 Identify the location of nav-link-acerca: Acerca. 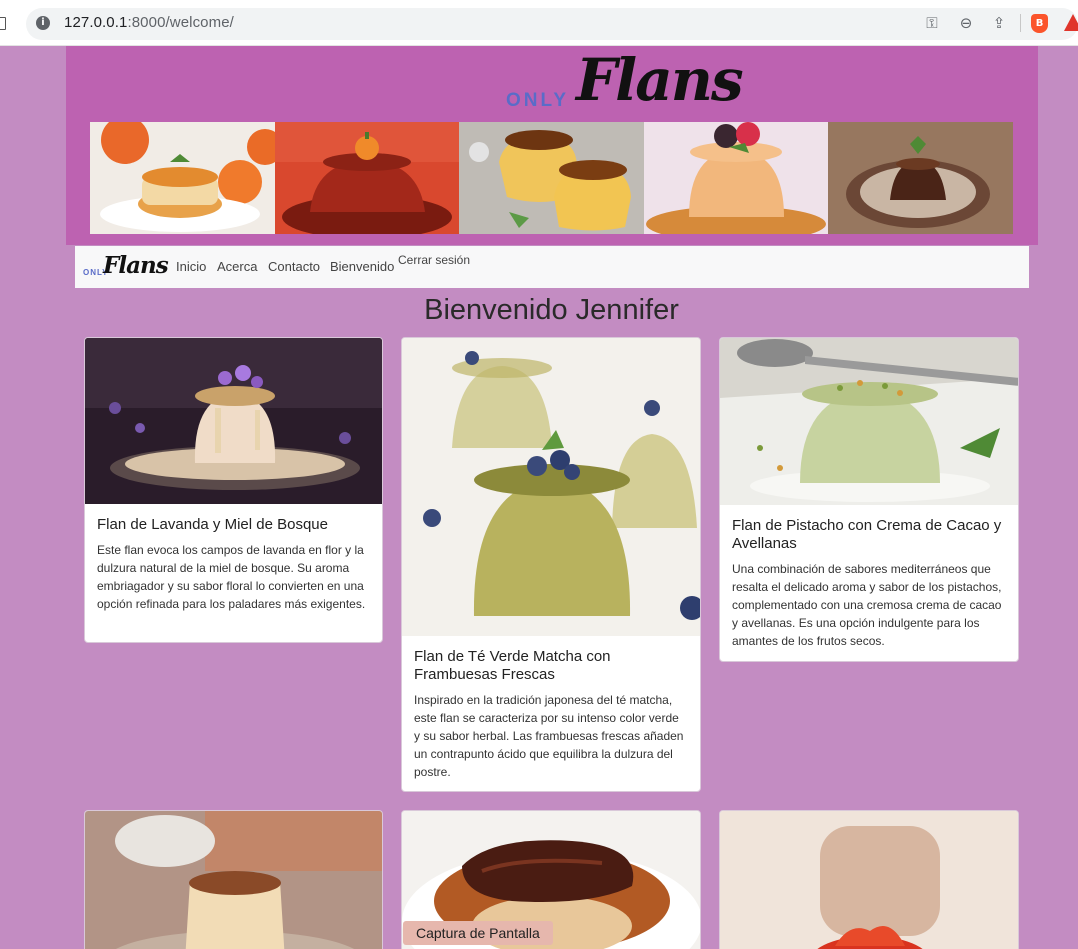
(237, 266).